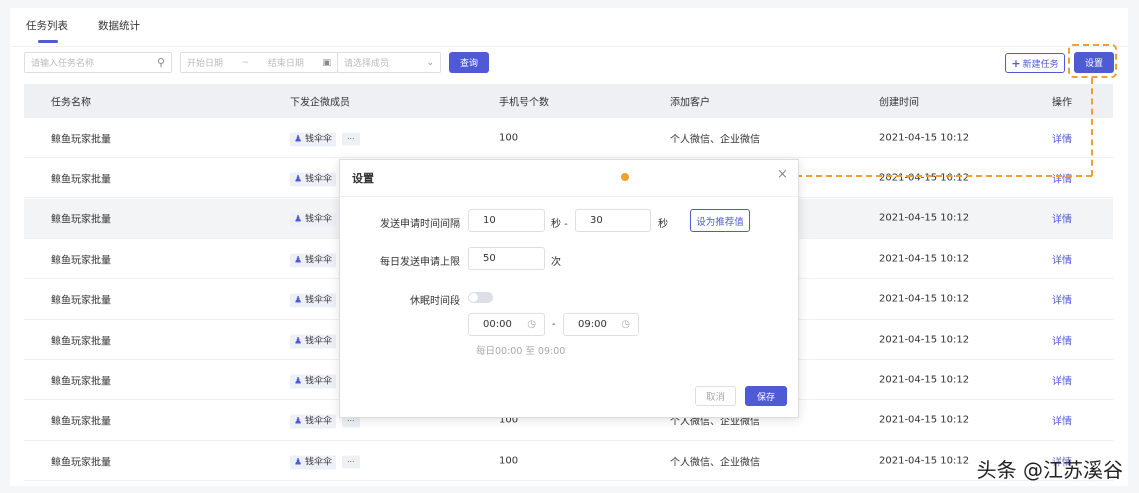  I want to click on col-action: 操作, so click(1062, 103).